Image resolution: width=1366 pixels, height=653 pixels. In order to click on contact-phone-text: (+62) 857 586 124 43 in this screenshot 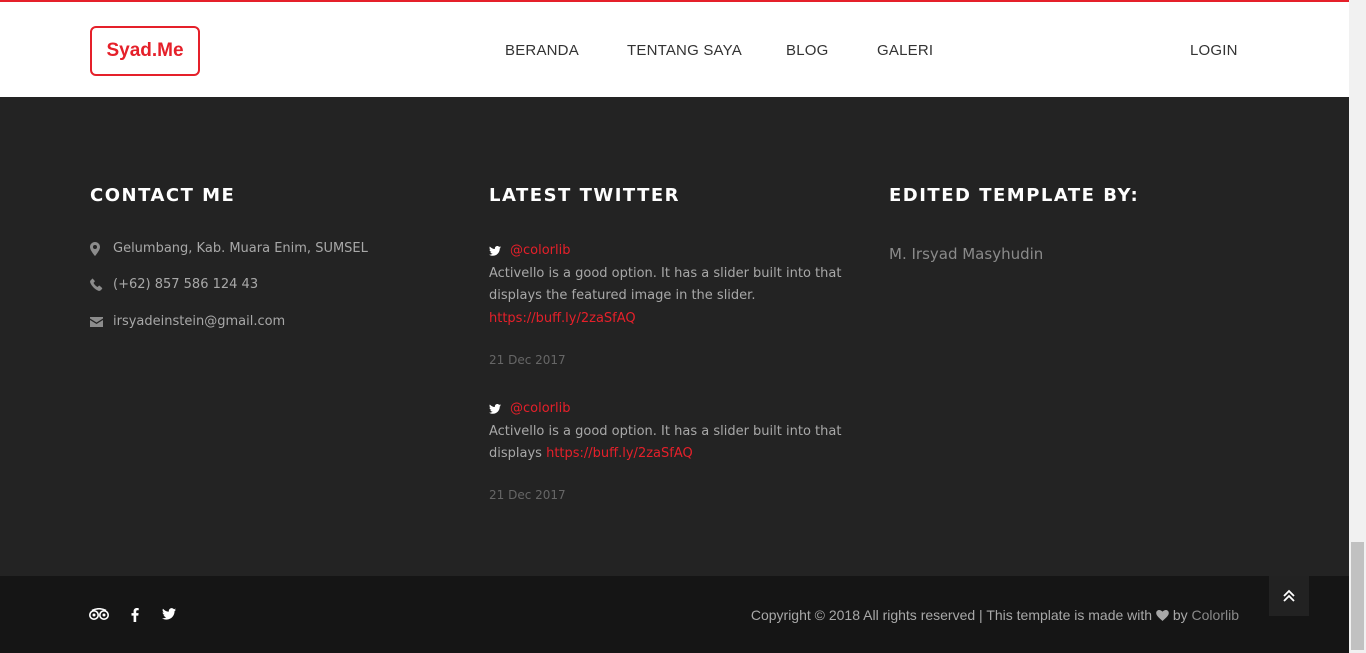, I will do `click(186, 284)`.